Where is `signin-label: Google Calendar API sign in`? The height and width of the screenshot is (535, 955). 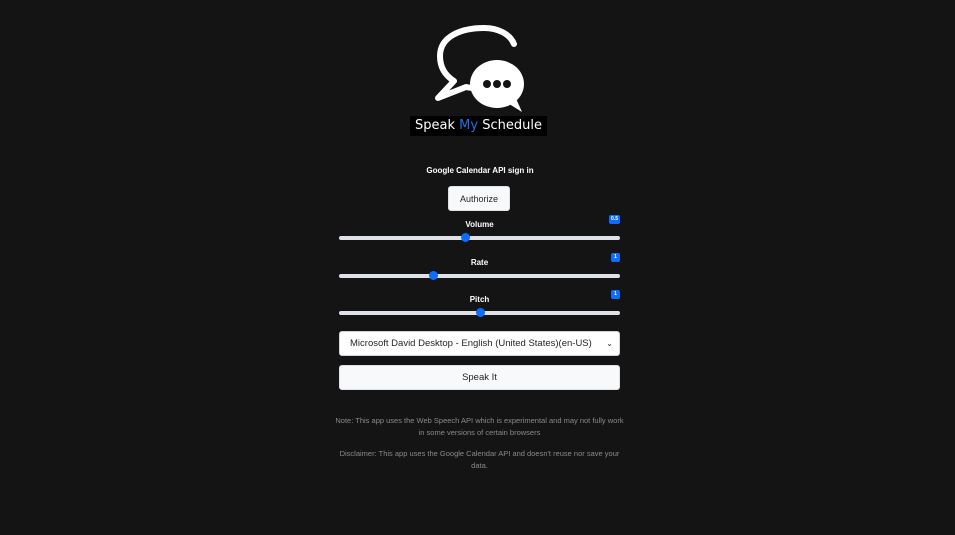
signin-label: Google Calendar API sign in is located at coordinates (480, 170).